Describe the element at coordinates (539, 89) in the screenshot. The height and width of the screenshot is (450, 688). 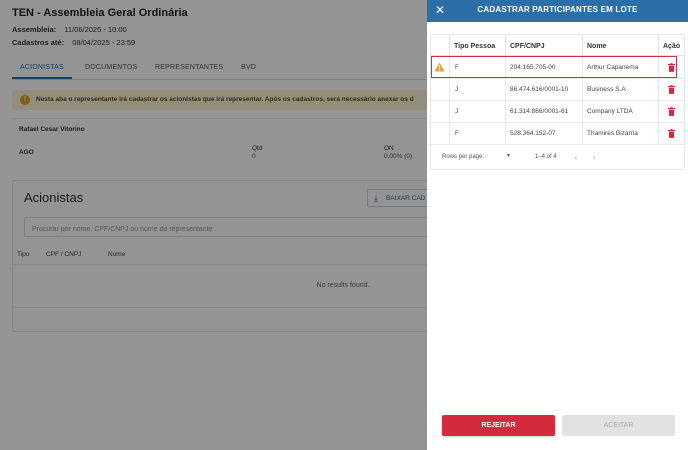
I see `cell-cpf-cnpj: 86.474.616/0001-10` at that location.